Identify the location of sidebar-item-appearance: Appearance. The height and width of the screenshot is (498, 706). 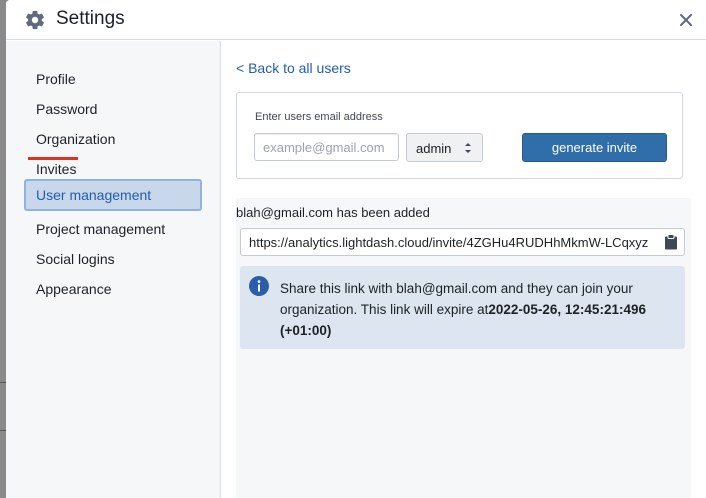
(113, 288).